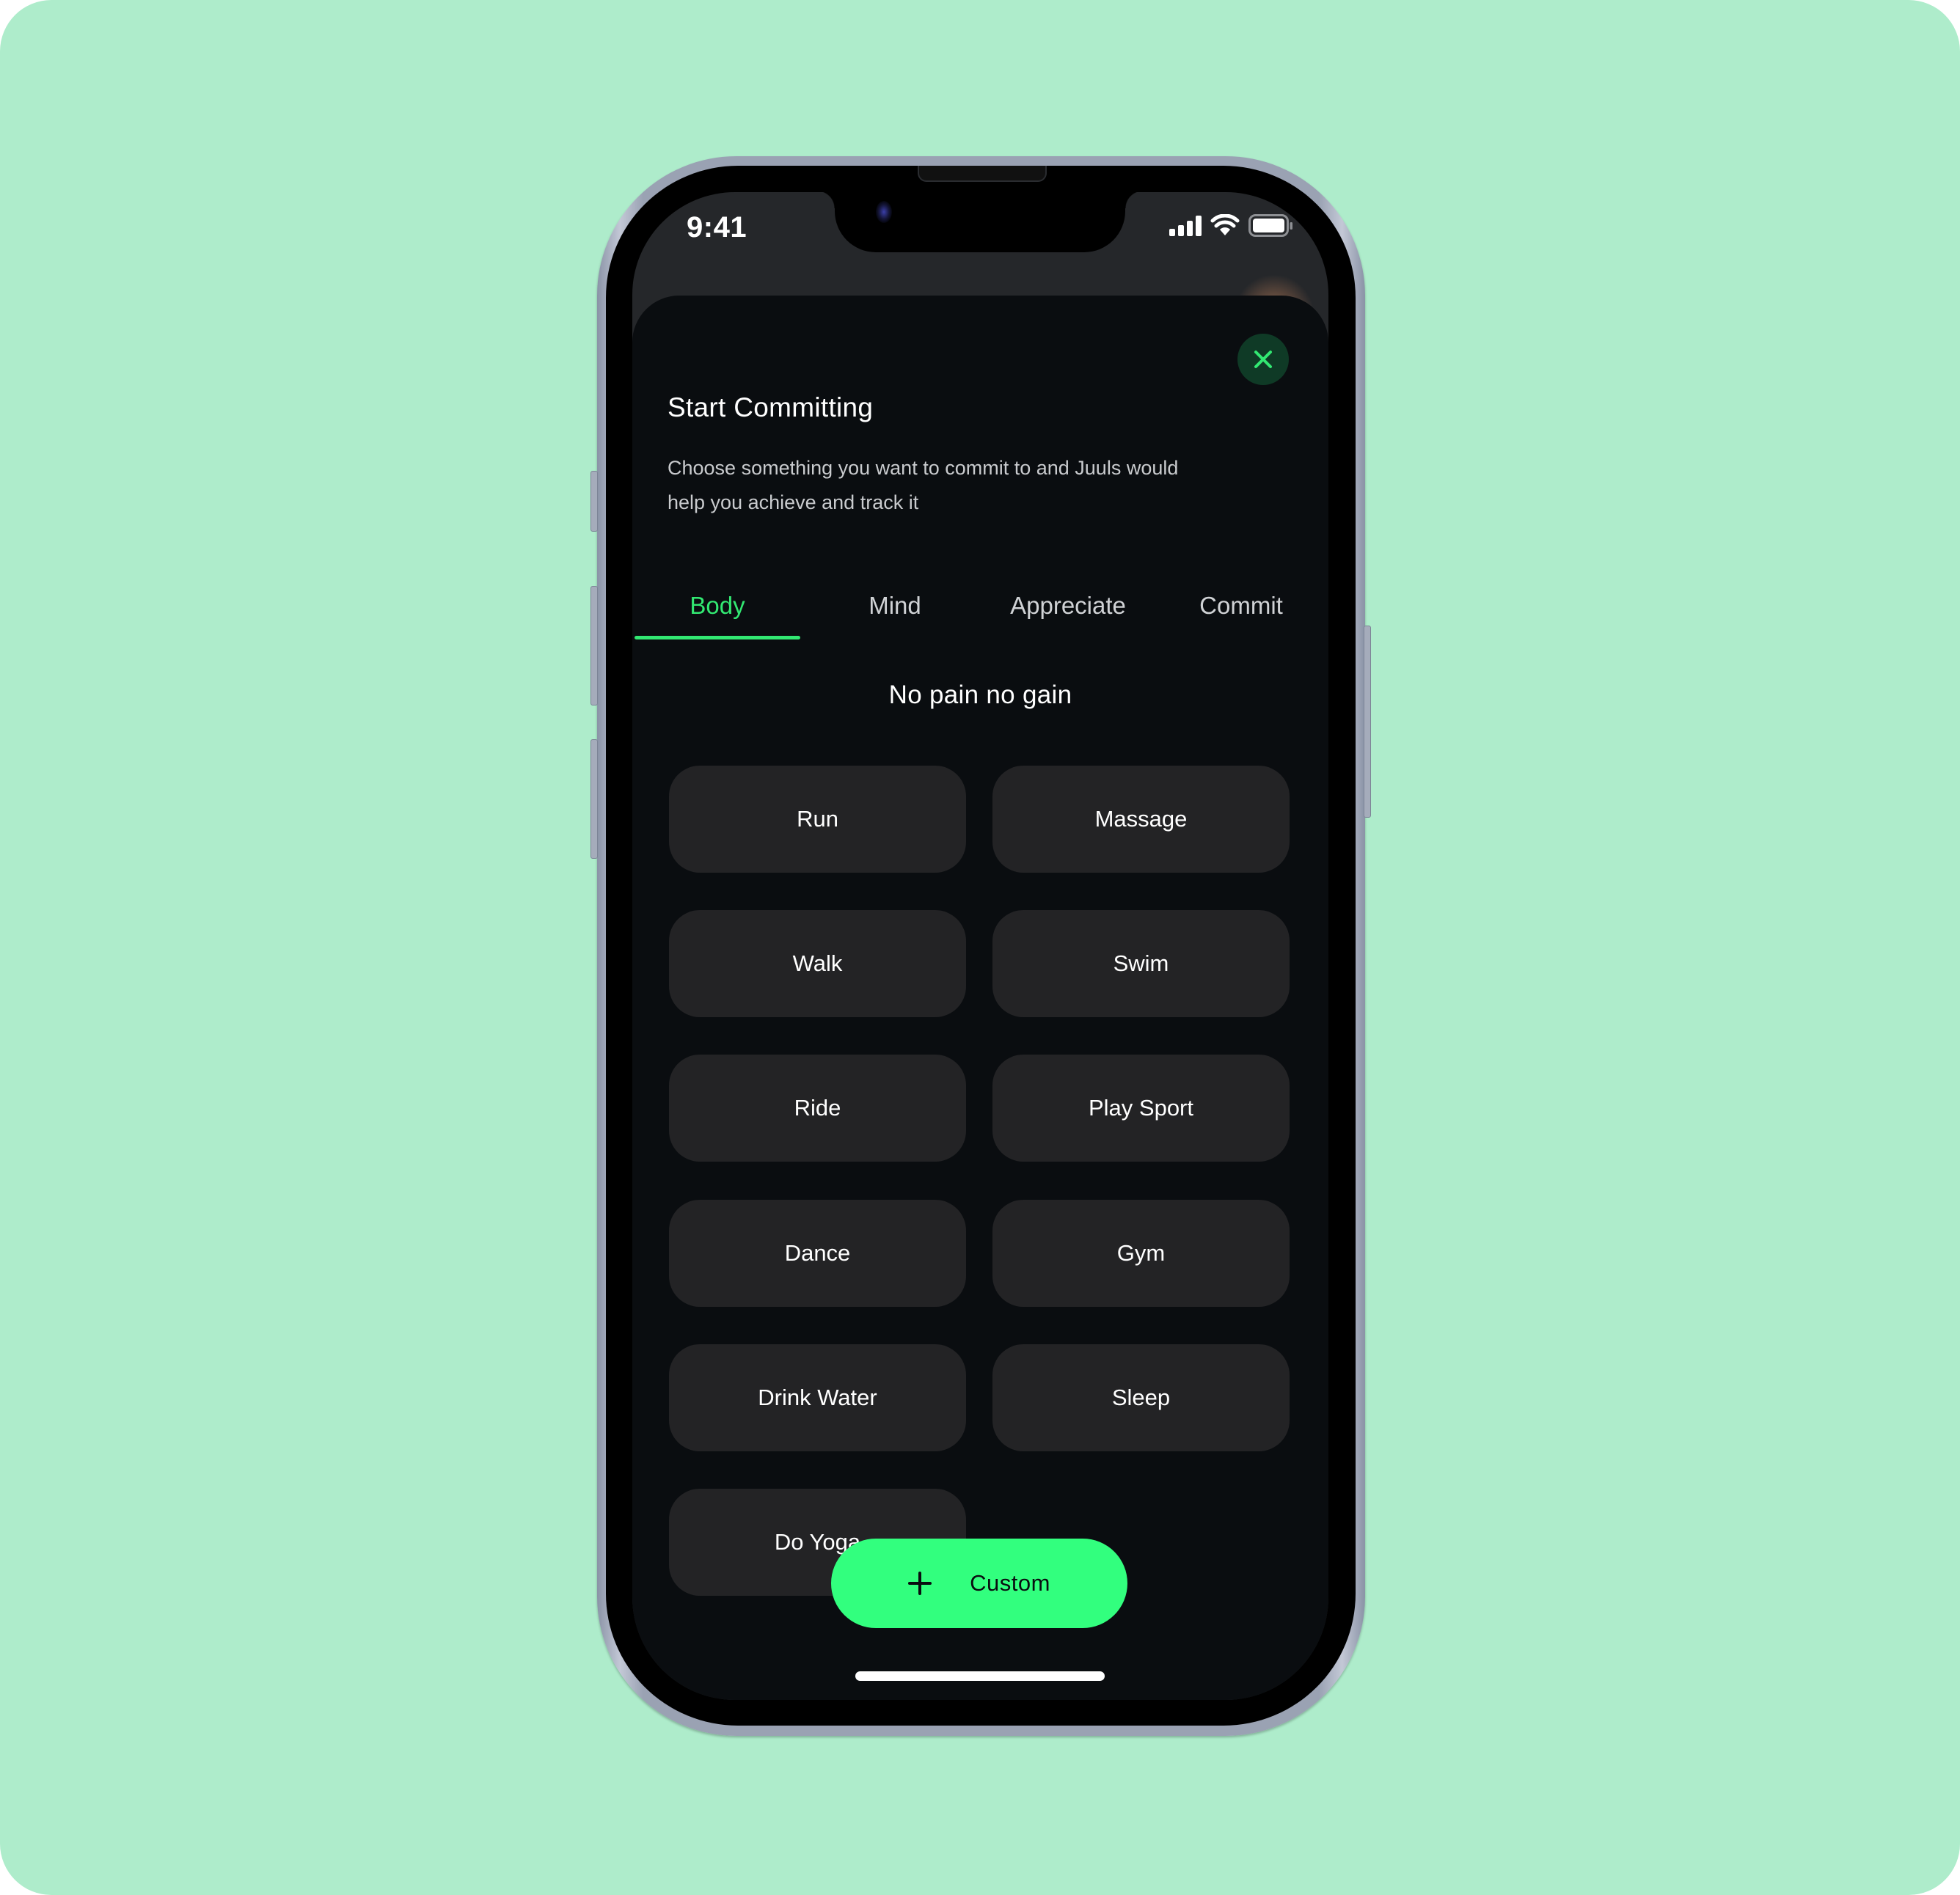 Image resolution: width=1960 pixels, height=1895 pixels. I want to click on status-time: 9:41, so click(717, 227).